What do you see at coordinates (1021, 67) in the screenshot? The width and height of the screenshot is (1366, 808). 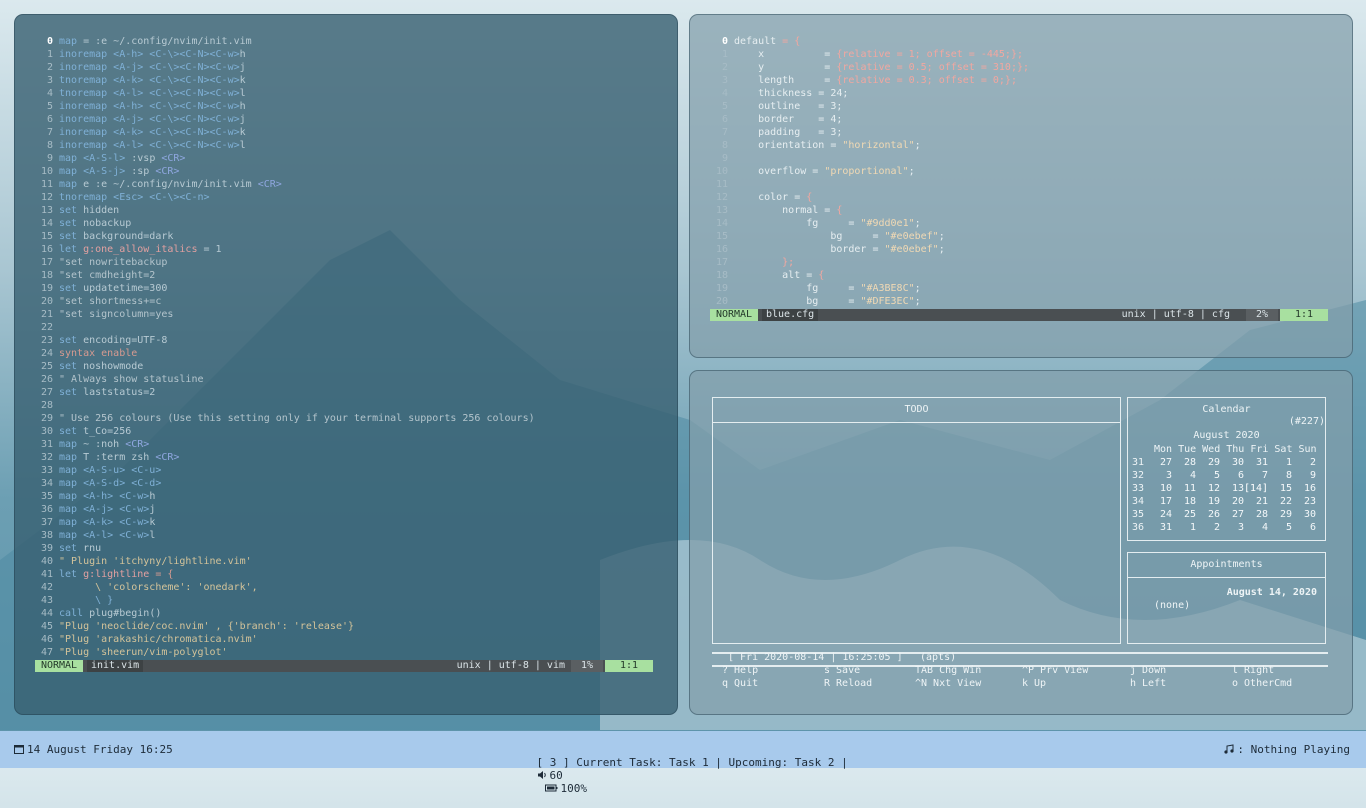 I see `code-line: 2 y = {relative = 0.5; offset = 310;};` at bounding box center [1021, 67].